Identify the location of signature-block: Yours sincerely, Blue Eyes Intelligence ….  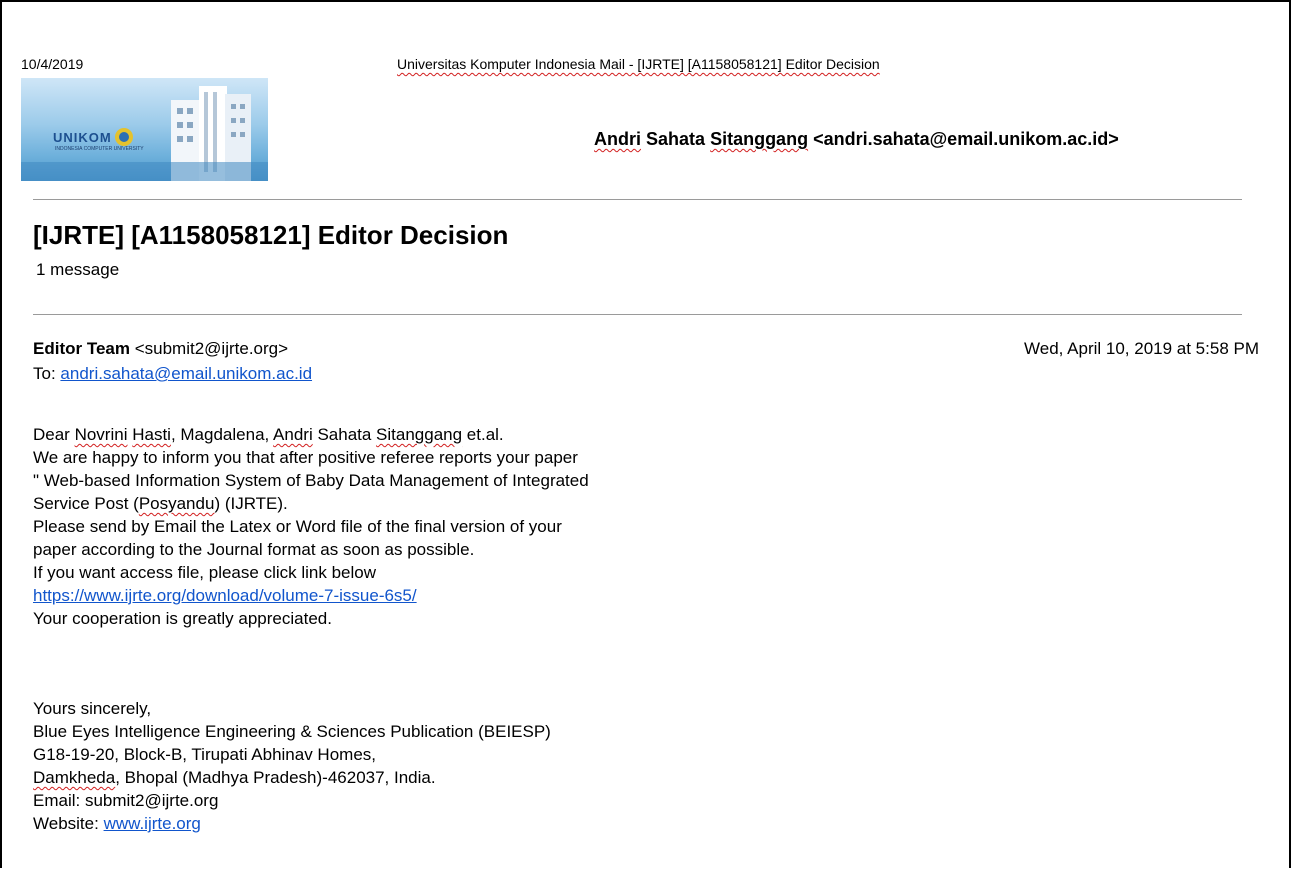
(292, 766).